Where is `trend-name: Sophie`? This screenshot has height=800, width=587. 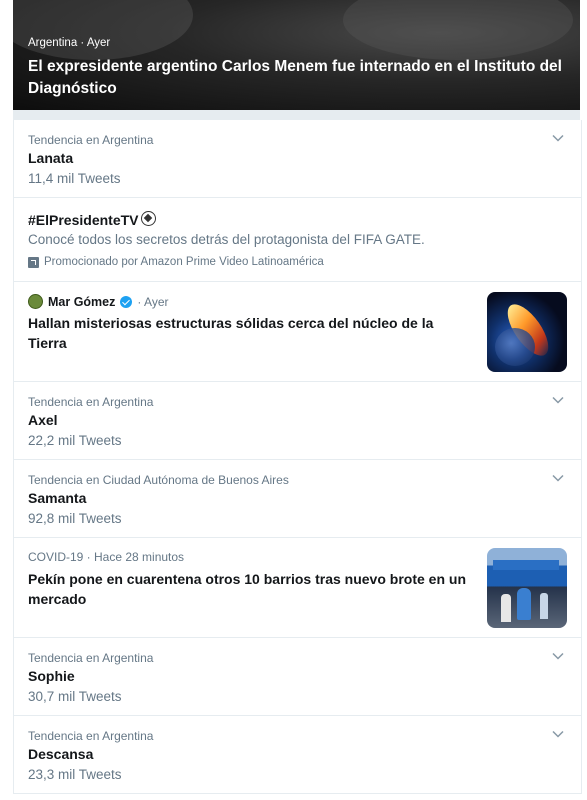 trend-name: Sophie is located at coordinates (51, 676).